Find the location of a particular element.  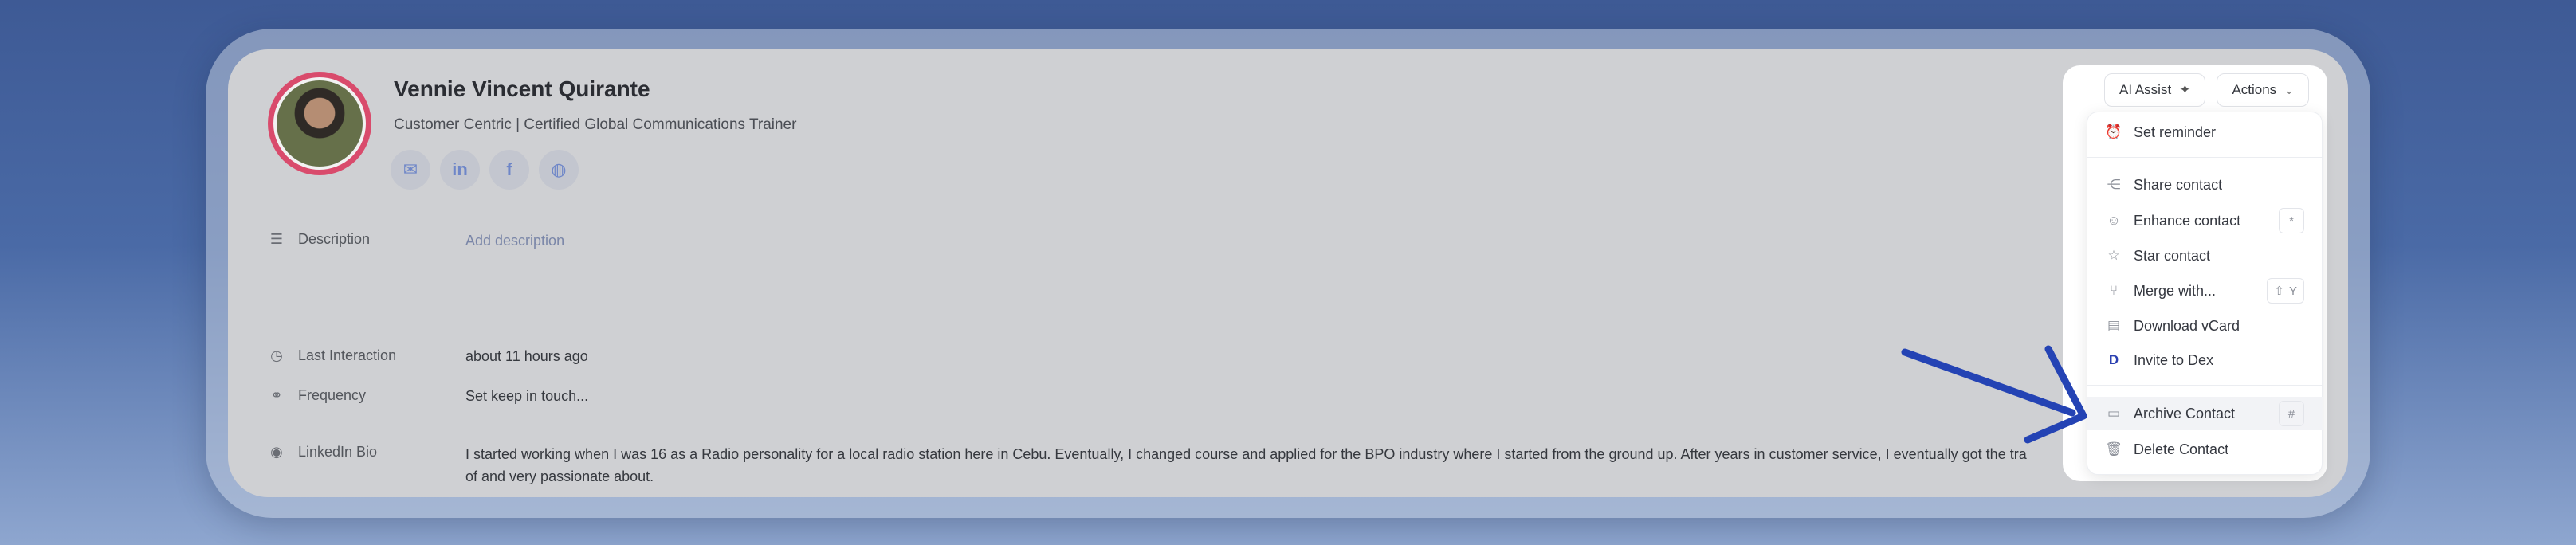

pointer-arrow is located at coordinates (1994, 394).